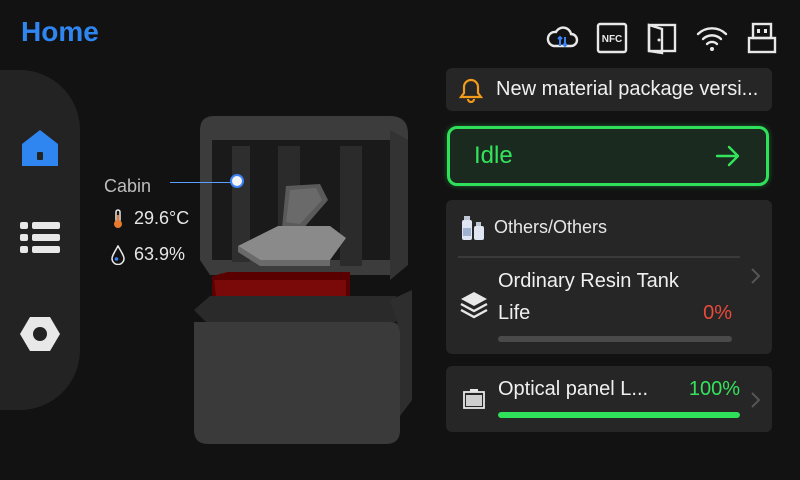 This screenshot has width=800, height=480. What do you see at coordinates (615, 339) in the screenshot?
I see `life-progress-bar` at bounding box center [615, 339].